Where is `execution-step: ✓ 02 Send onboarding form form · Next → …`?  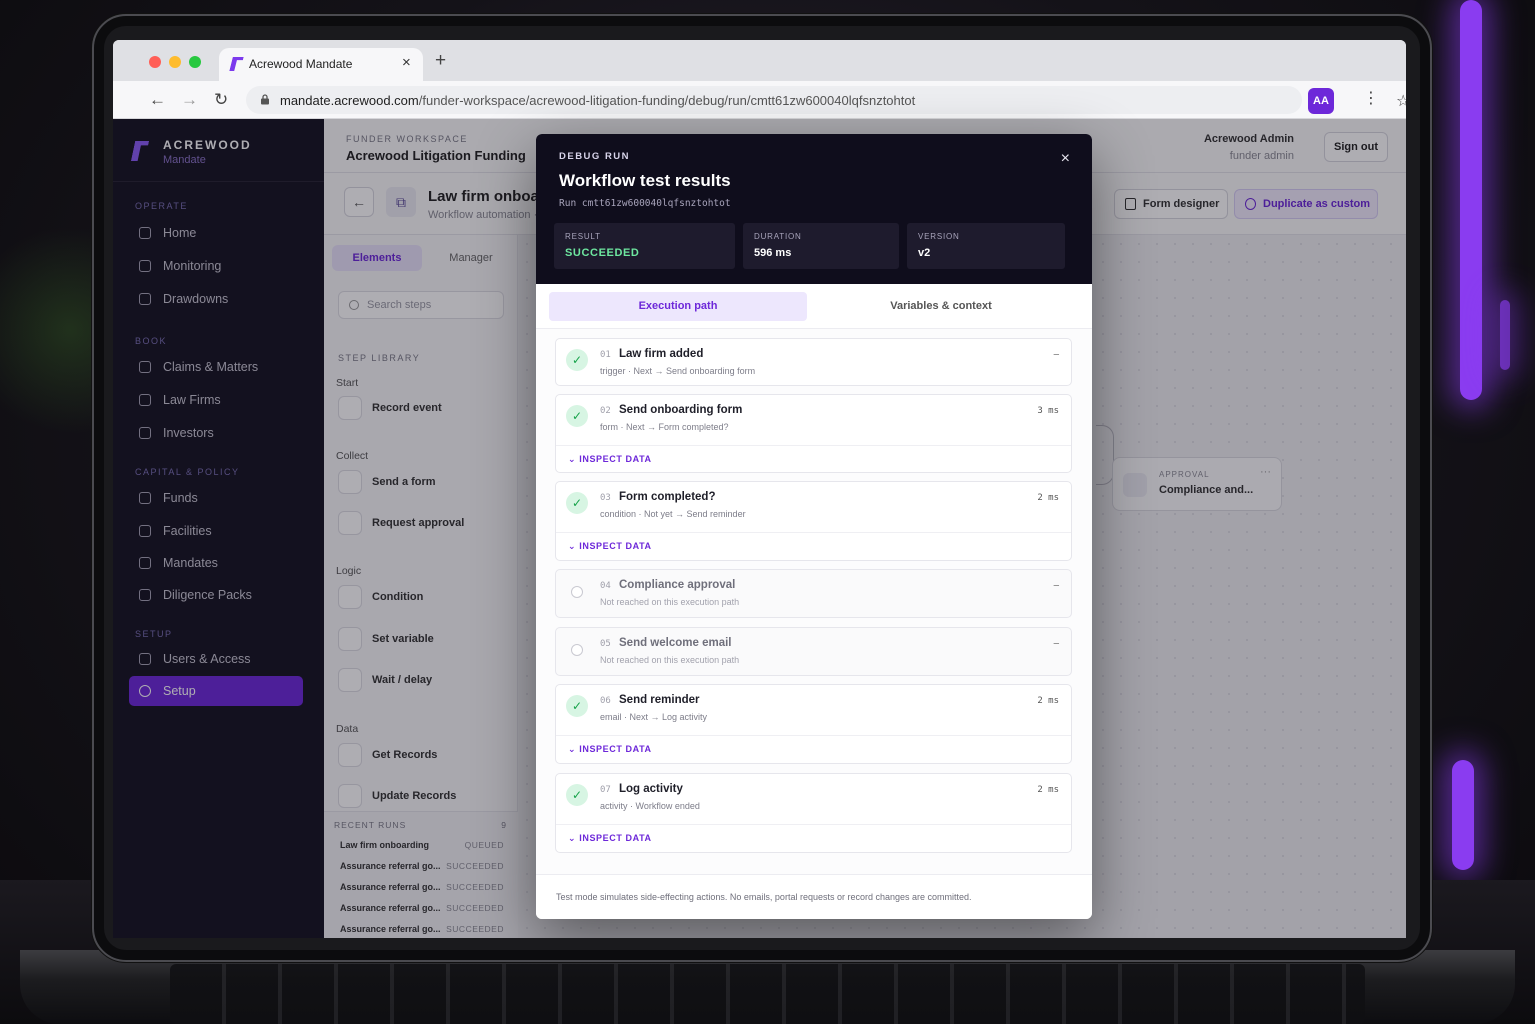 execution-step: ✓ 02 Send onboarding form form · Next → … is located at coordinates (813, 433).